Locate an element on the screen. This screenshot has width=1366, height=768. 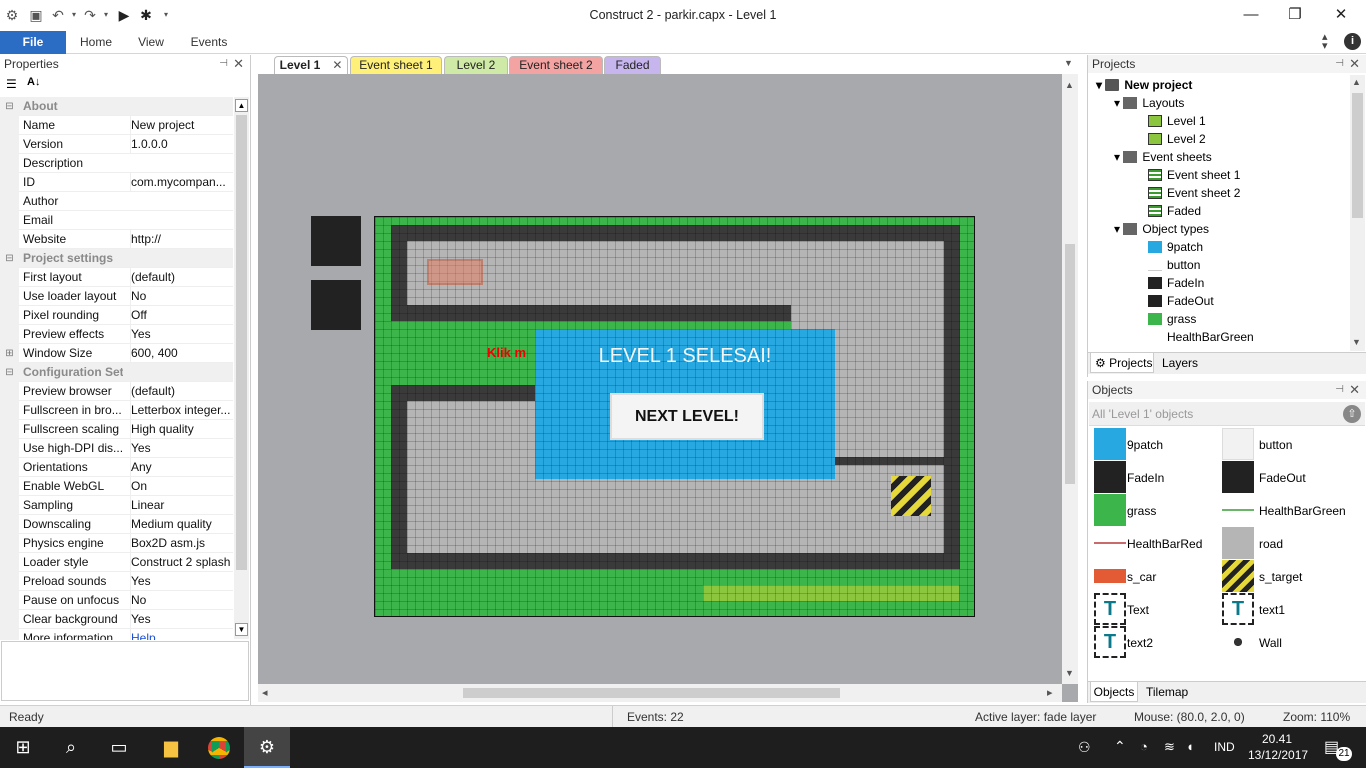
property-row: Use high-DPI dis... Yes is located at coordinates (116, 448).